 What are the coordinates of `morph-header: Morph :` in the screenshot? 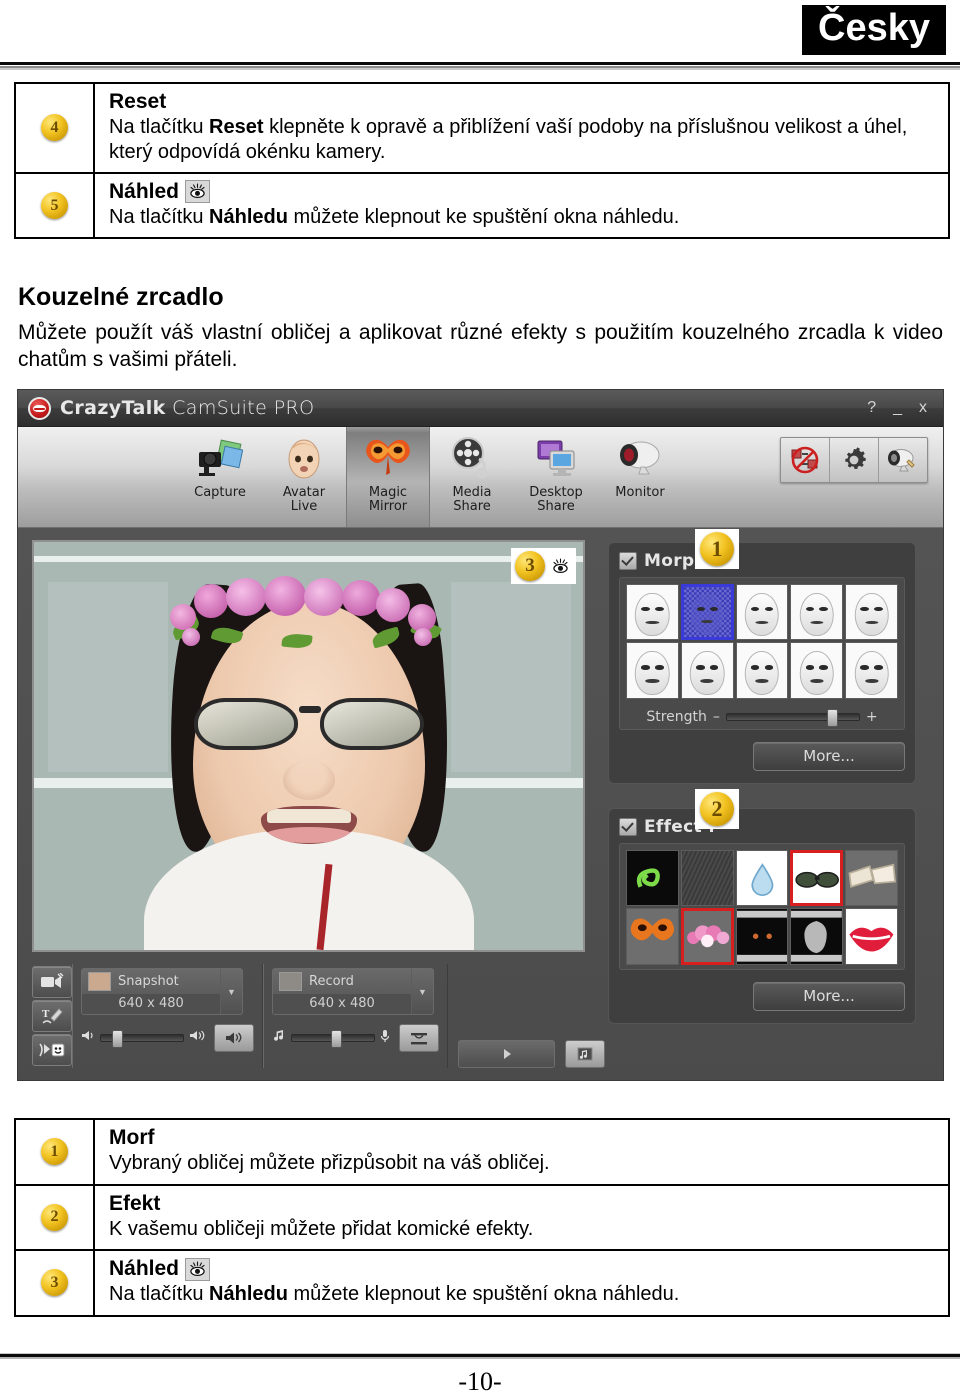 It's located at (762, 561).